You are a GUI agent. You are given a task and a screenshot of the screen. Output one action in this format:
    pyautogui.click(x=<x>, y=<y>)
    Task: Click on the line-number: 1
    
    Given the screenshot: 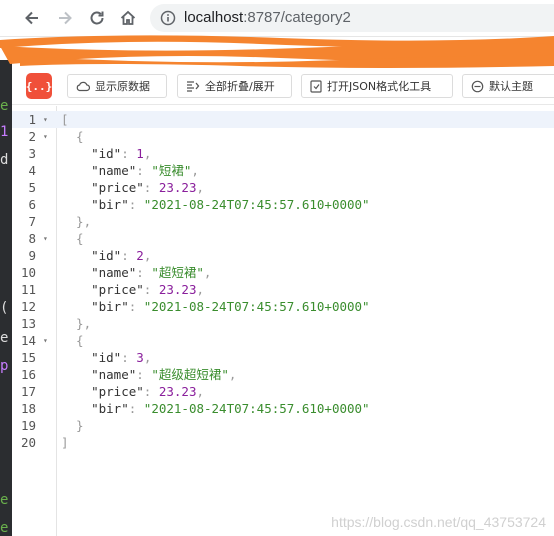 What is the action you would take?
    pyautogui.click(x=32, y=119)
    